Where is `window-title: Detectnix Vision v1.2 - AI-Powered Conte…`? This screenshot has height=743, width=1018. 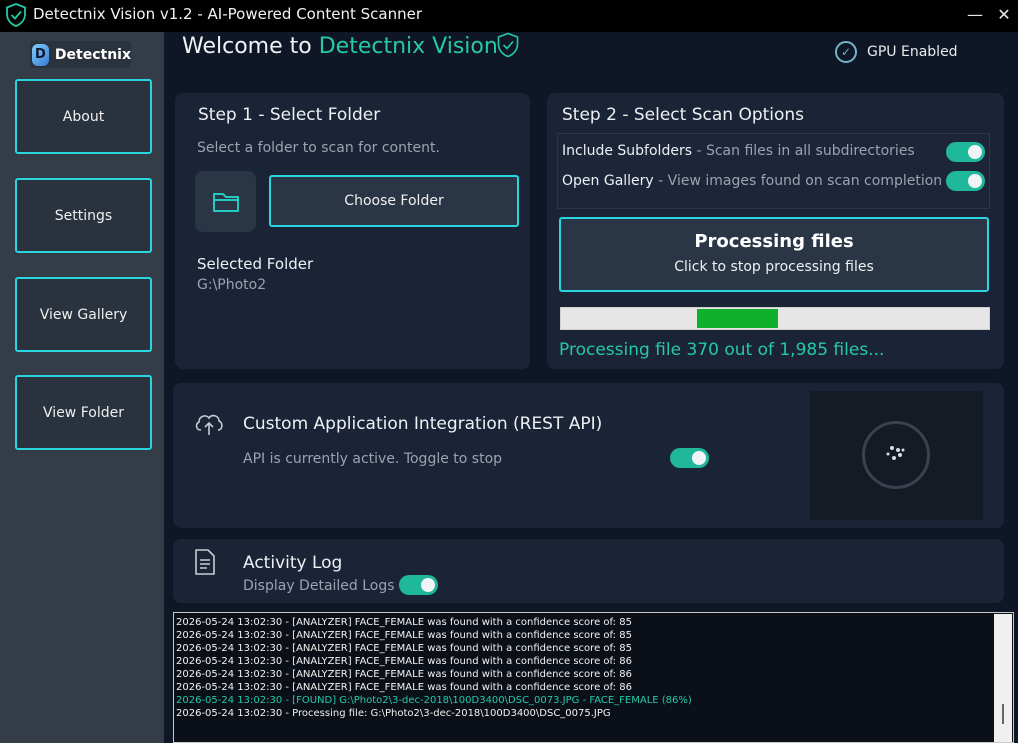
window-title: Detectnix Vision v1.2 - AI-Powered Conte… is located at coordinates (227, 14).